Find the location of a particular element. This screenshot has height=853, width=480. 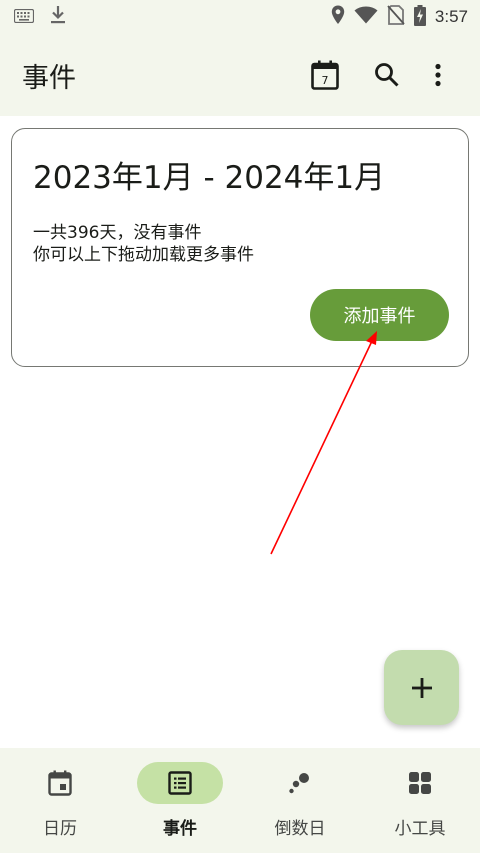

calendar-day-number: 7 is located at coordinates (325, 80).